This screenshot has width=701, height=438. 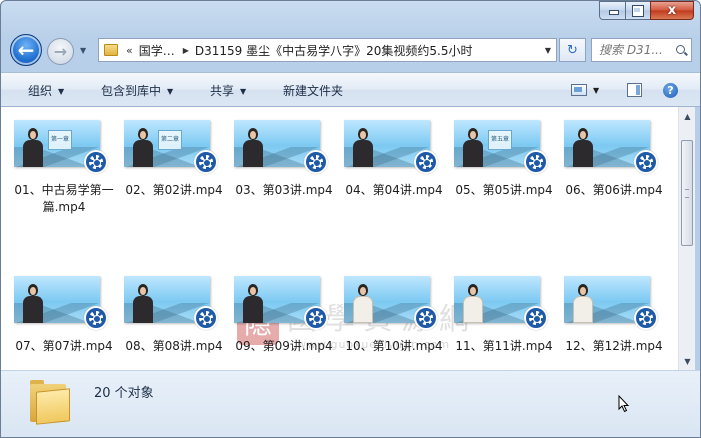 I want to click on refresh-button: ↻, so click(x=572, y=50).